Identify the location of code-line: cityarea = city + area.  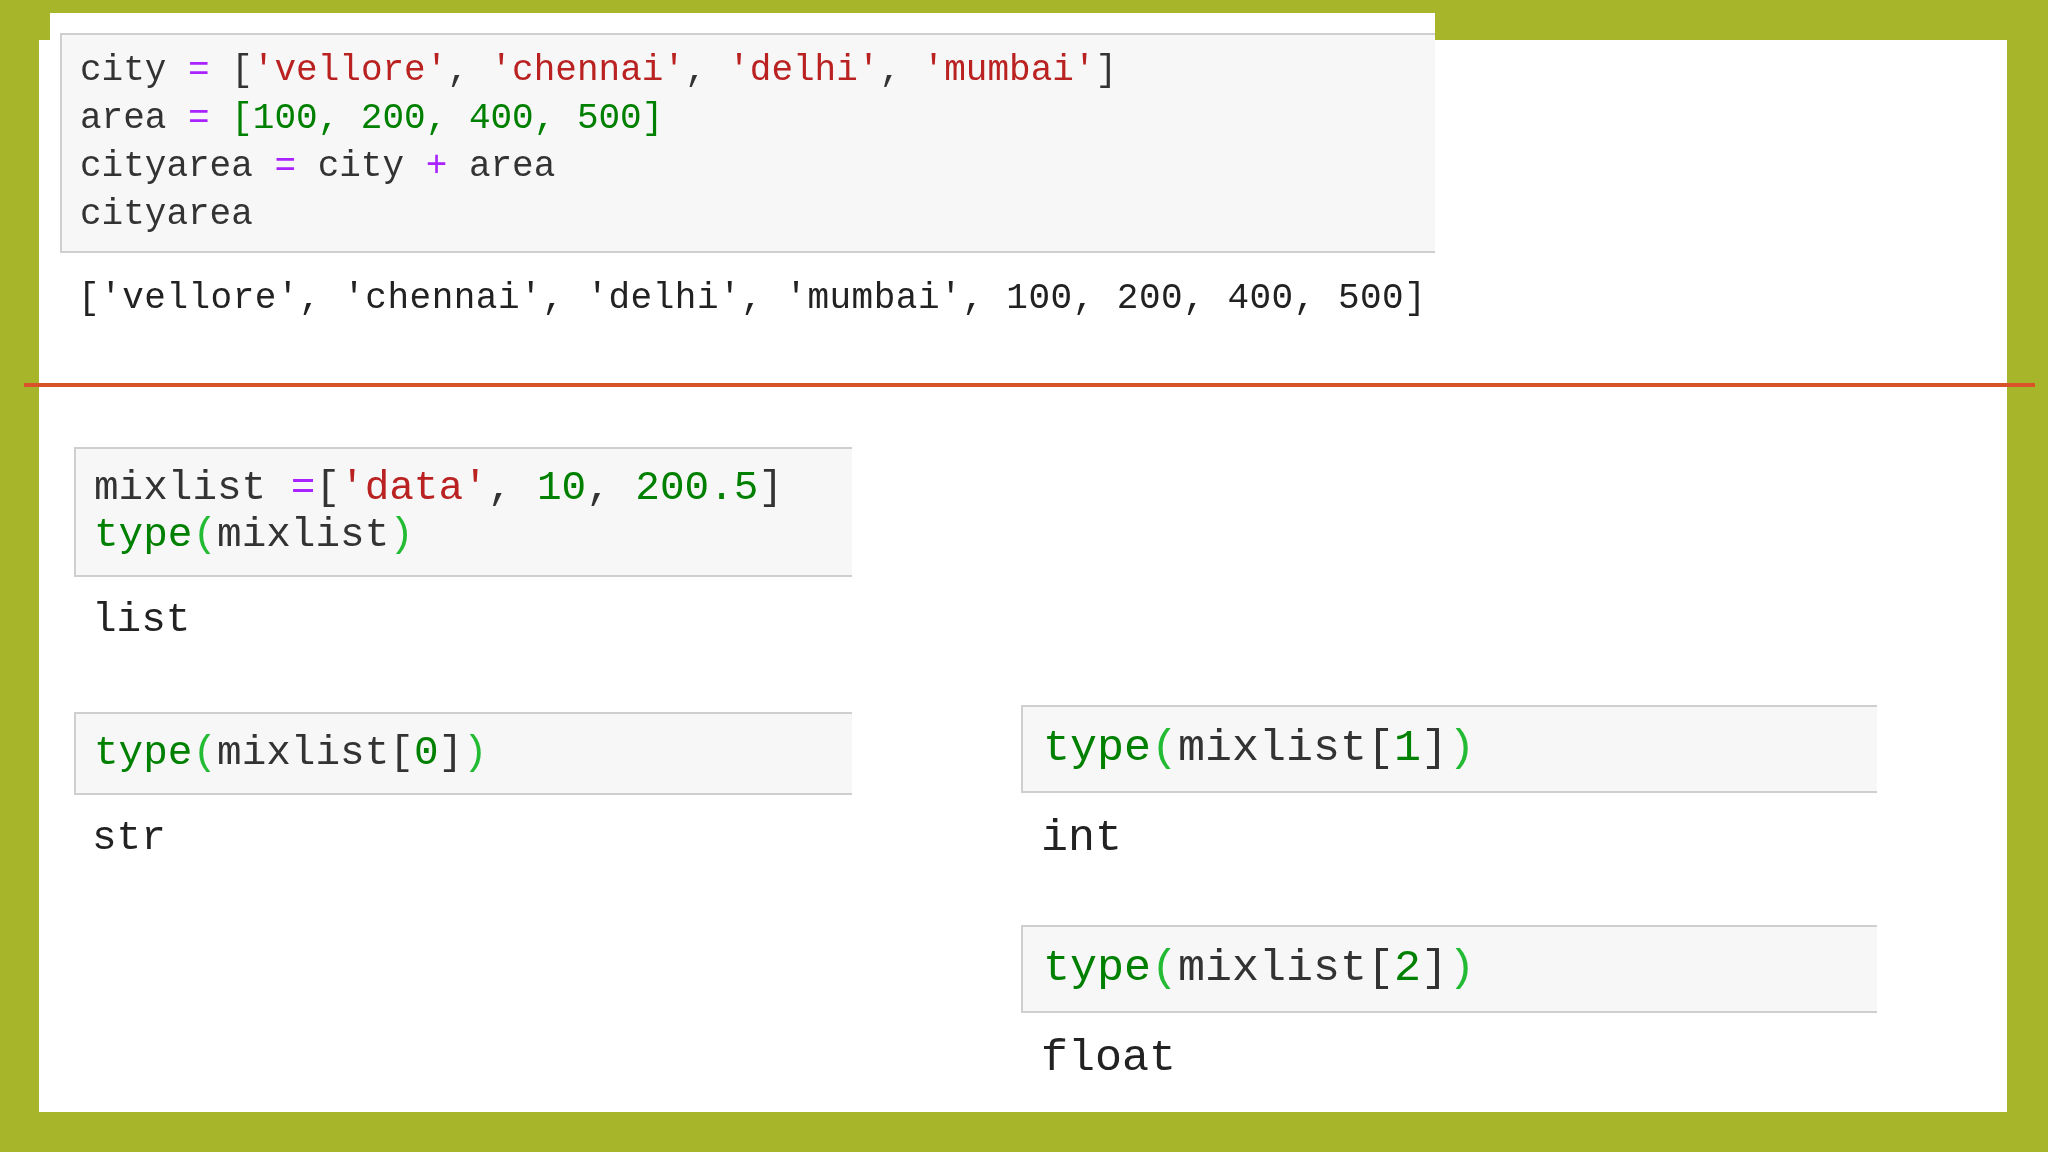
(318, 167).